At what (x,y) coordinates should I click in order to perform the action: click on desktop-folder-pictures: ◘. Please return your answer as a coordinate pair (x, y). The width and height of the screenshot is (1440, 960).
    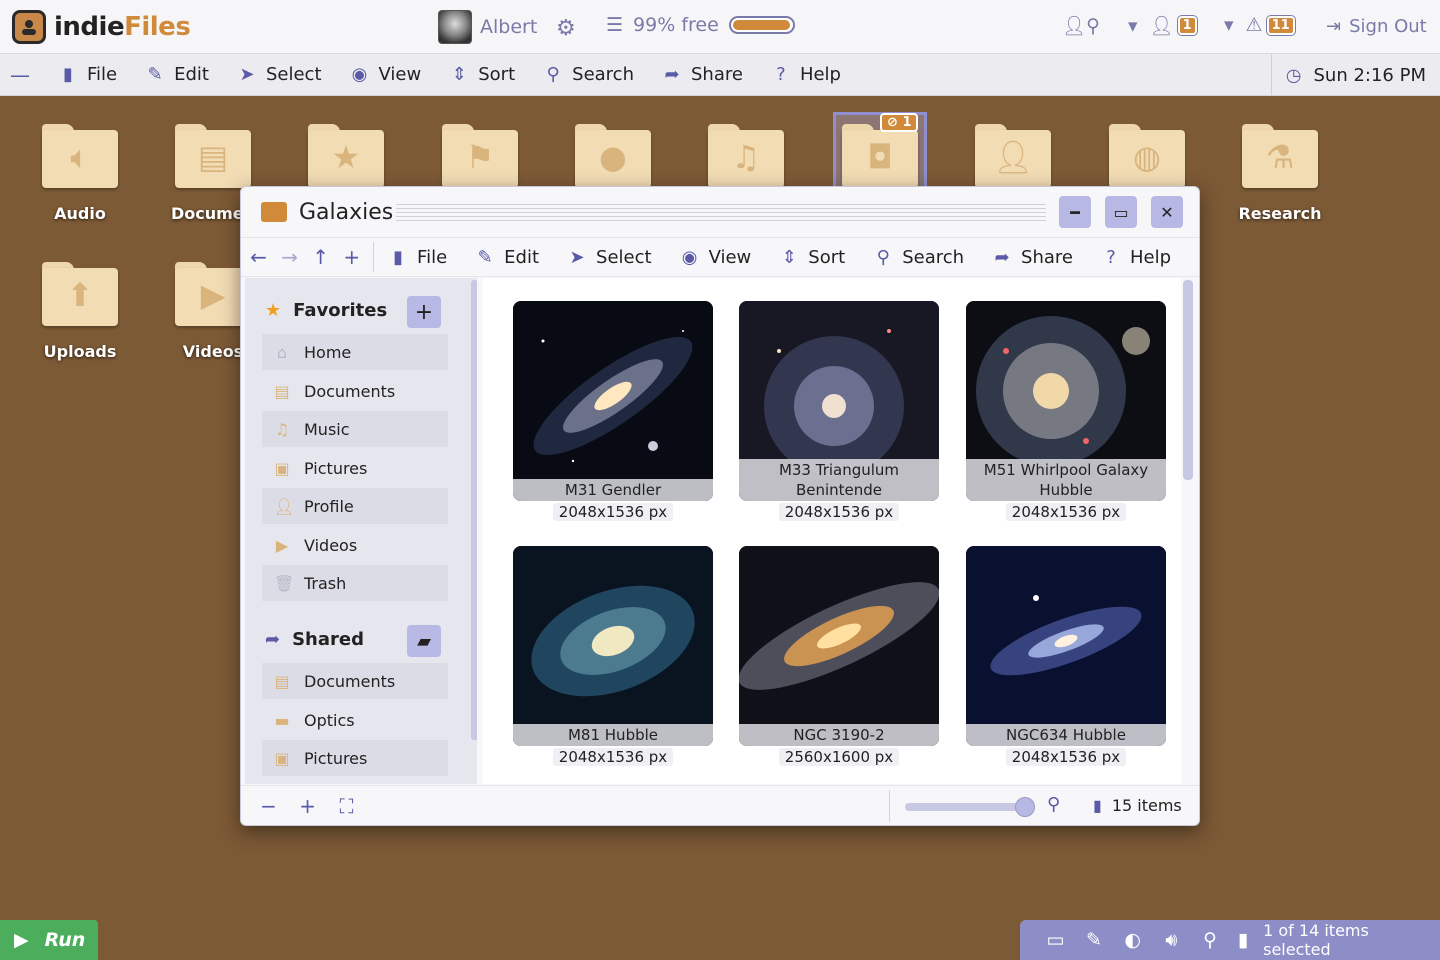
    Looking at the image, I should click on (880, 157).